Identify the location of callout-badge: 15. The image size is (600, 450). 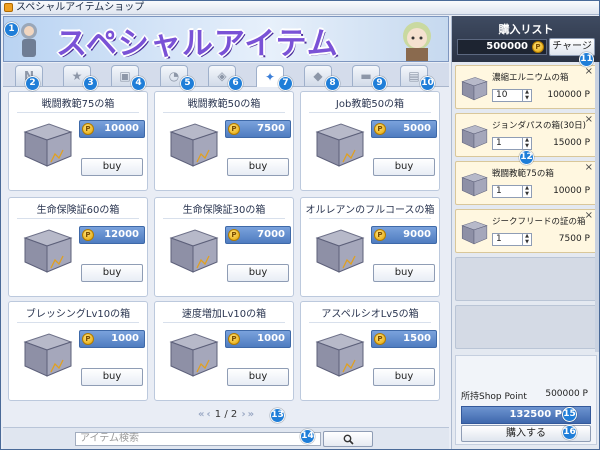
(569, 414).